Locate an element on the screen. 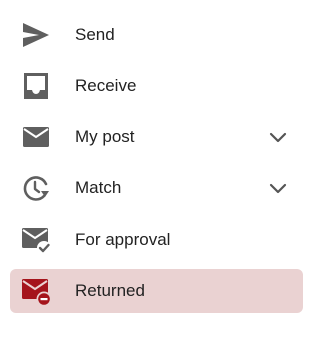 Image resolution: width=320 pixels, height=339 pixels. mail-minus-icon is located at coordinates (36, 291).